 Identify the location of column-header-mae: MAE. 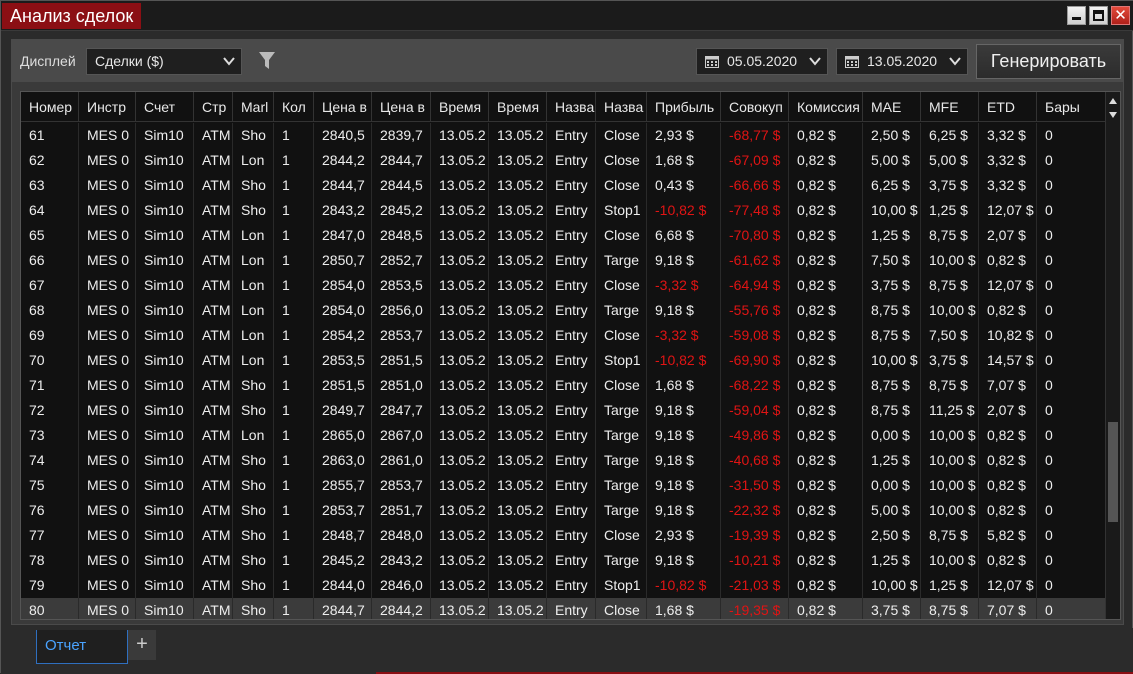
(892, 107).